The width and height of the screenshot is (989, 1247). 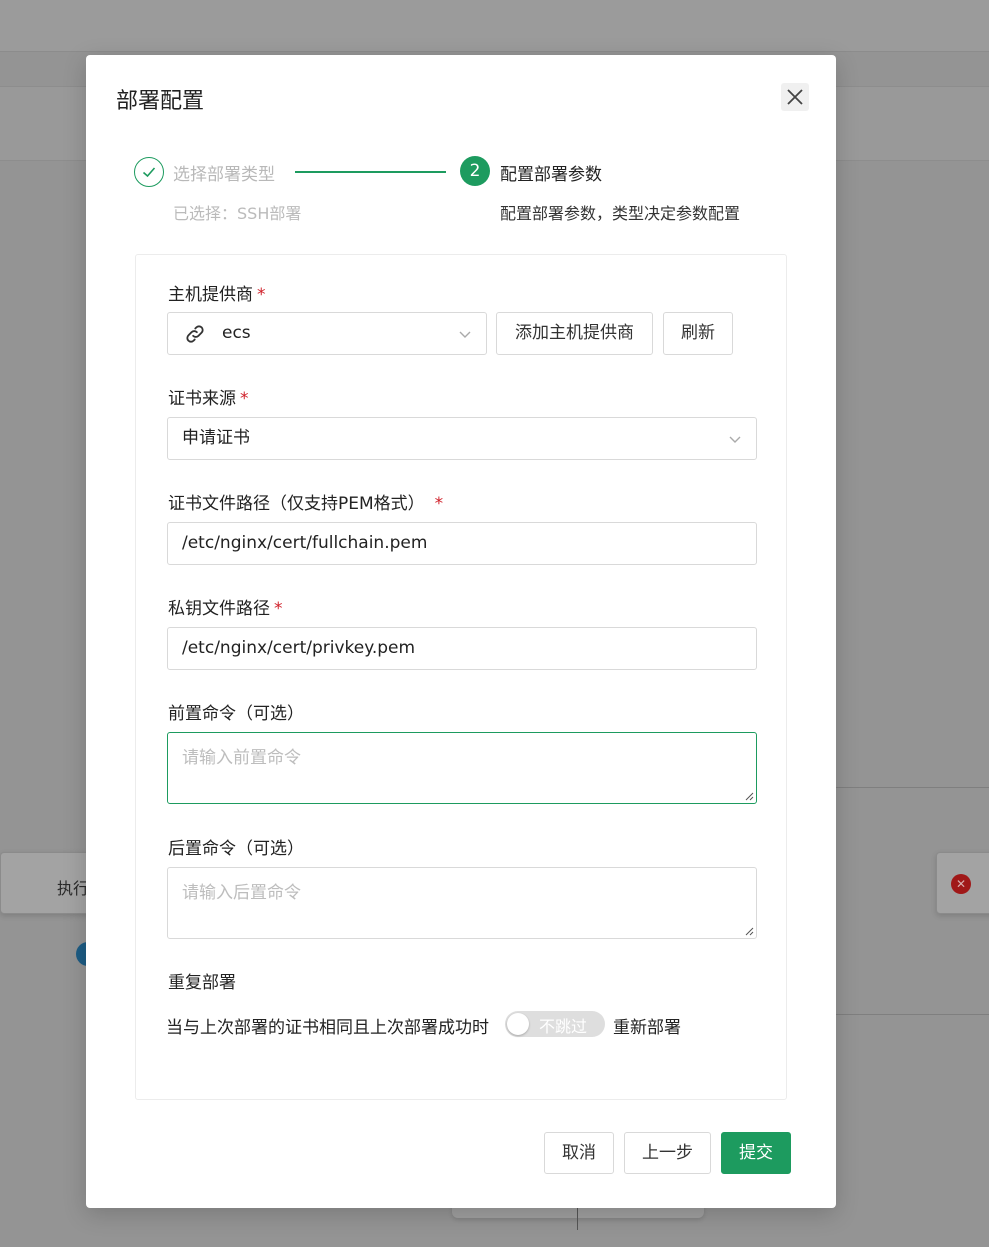 I want to click on key-path-label: 私钥文件路径 *, so click(x=225, y=609).